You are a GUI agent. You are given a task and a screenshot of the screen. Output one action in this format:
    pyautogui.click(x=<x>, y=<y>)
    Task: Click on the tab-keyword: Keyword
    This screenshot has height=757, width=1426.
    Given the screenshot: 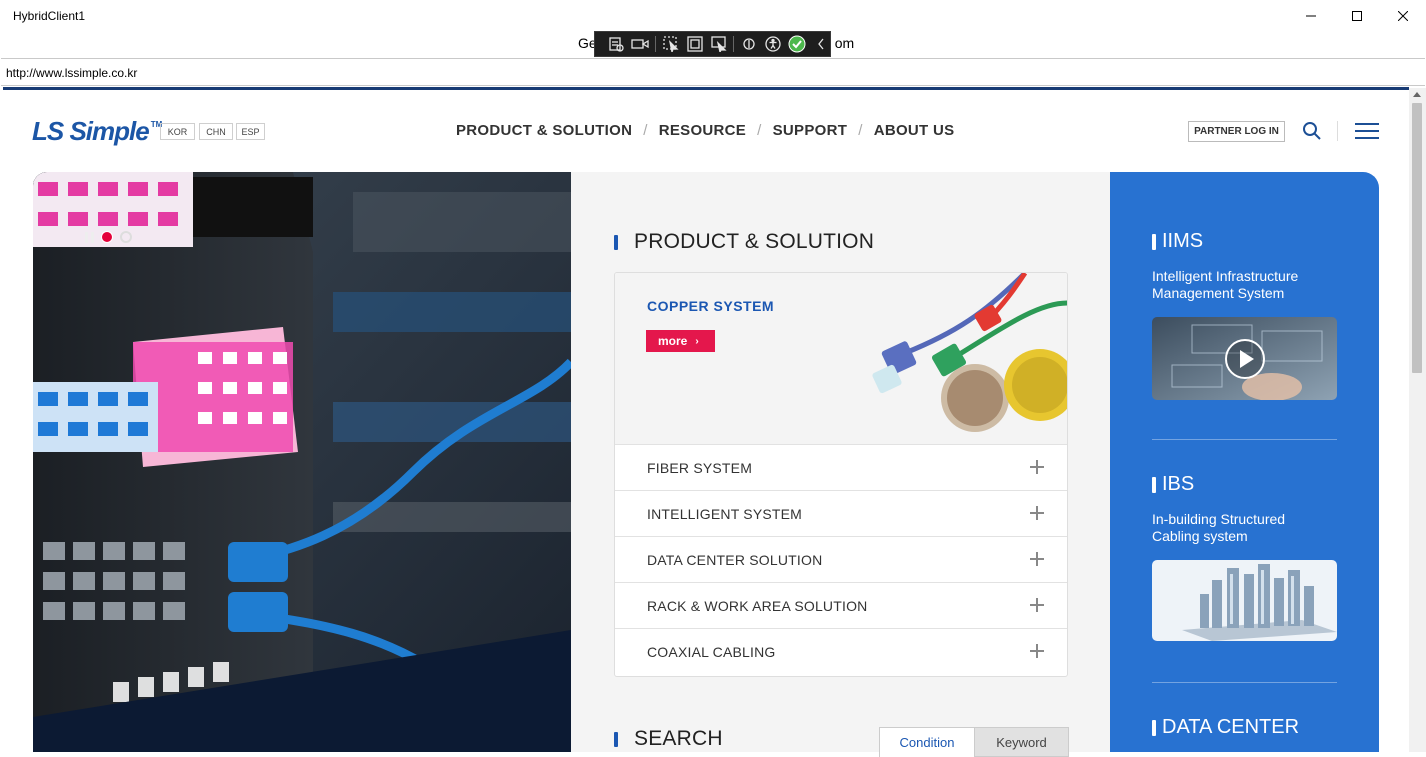 What is the action you would take?
    pyautogui.click(x=1022, y=742)
    